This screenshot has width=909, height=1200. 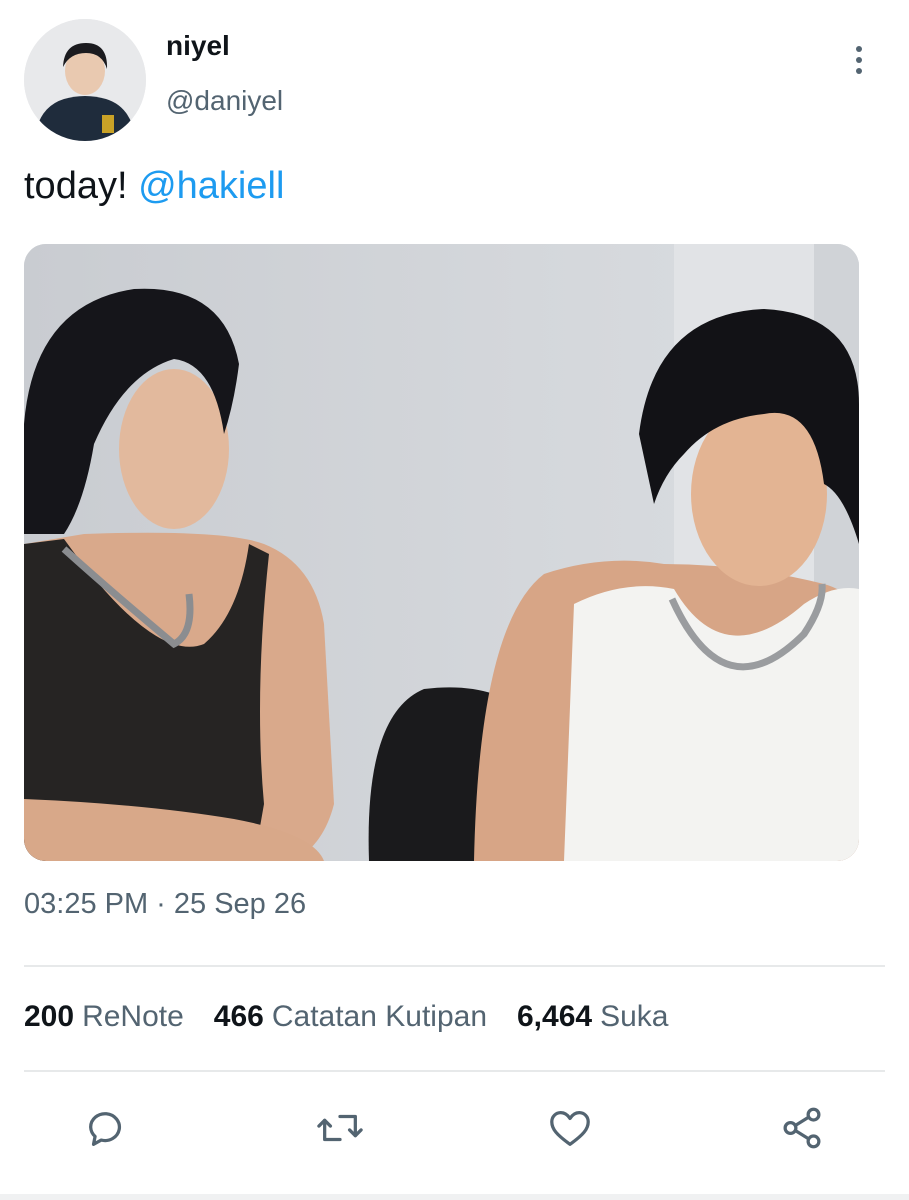 I want to click on avatar, so click(x=85, y=80).